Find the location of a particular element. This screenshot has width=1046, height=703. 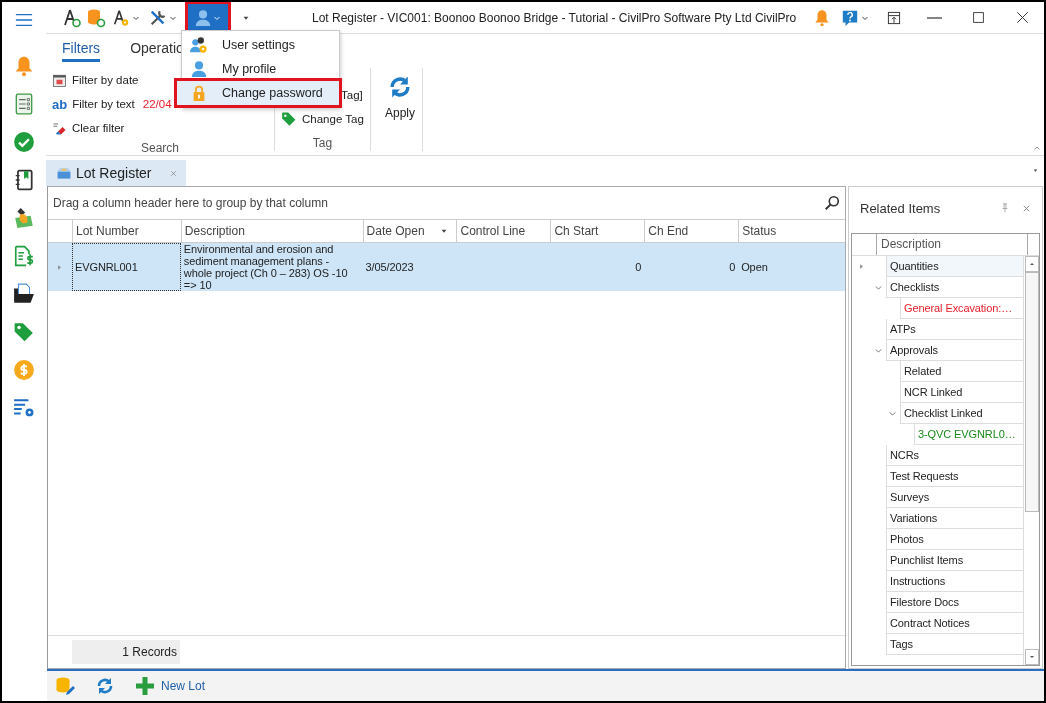

column-header: Status is located at coordinates (791, 231).